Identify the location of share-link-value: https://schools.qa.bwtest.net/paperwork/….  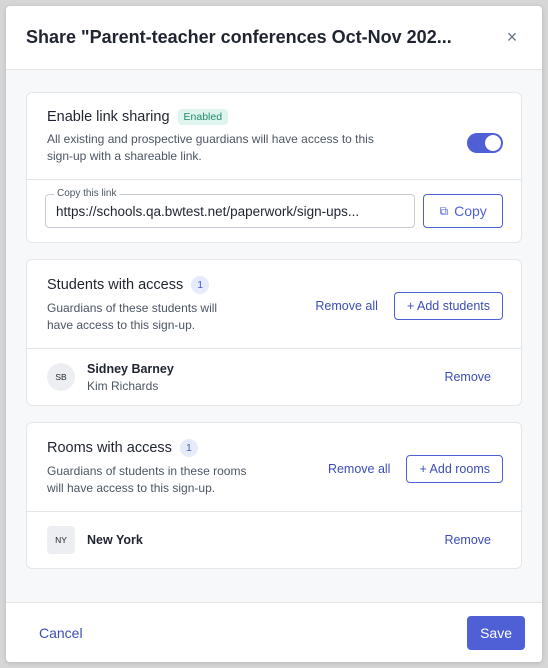
(208, 211).